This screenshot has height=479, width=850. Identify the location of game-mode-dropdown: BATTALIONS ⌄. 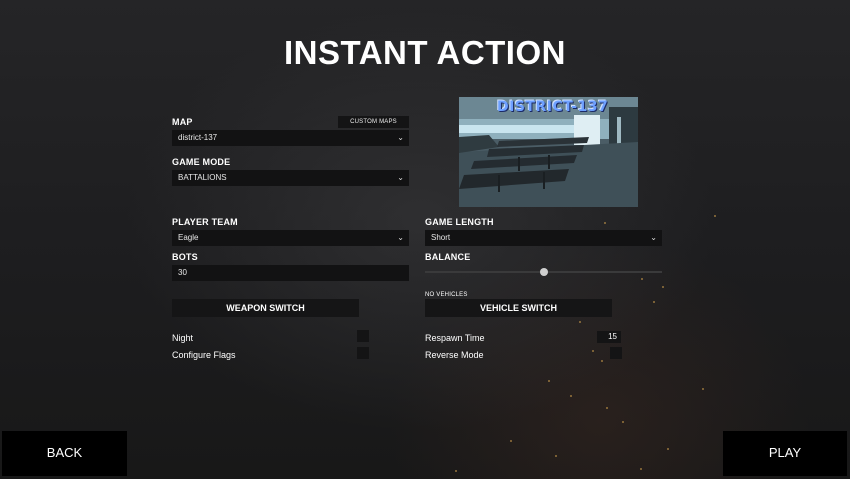
(290, 178).